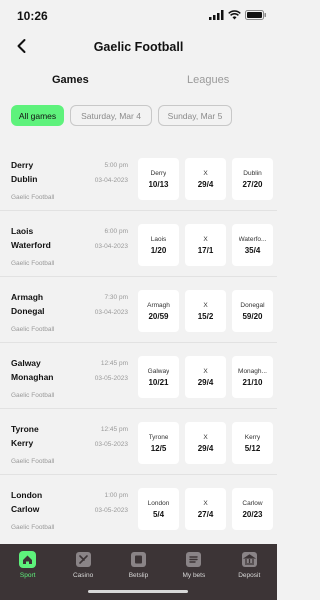  Describe the element at coordinates (158, 448) in the screenshot. I see `odd-value: 12/5` at that location.